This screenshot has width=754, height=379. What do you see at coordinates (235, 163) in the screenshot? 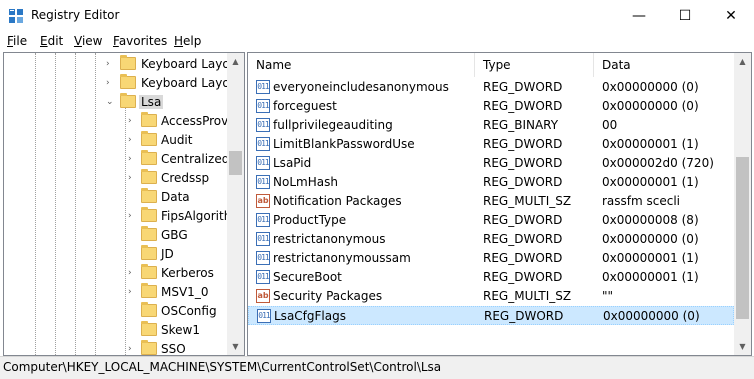
I see `tree-scroll-thumb` at bounding box center [235, 163].